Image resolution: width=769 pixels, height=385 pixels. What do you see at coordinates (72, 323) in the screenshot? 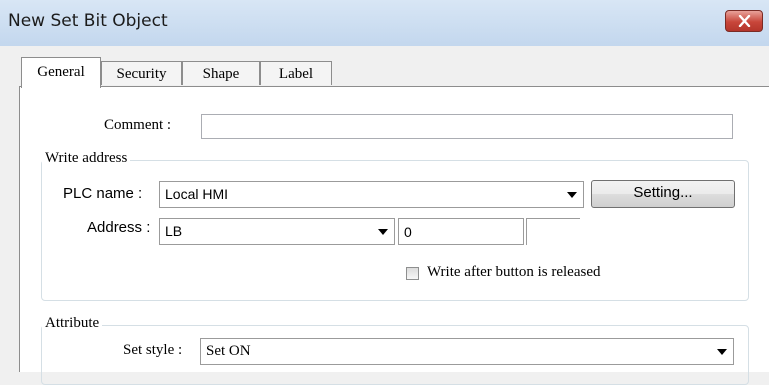
I see `attribute-group-label: Attribute` at bounding box center [72, 323].